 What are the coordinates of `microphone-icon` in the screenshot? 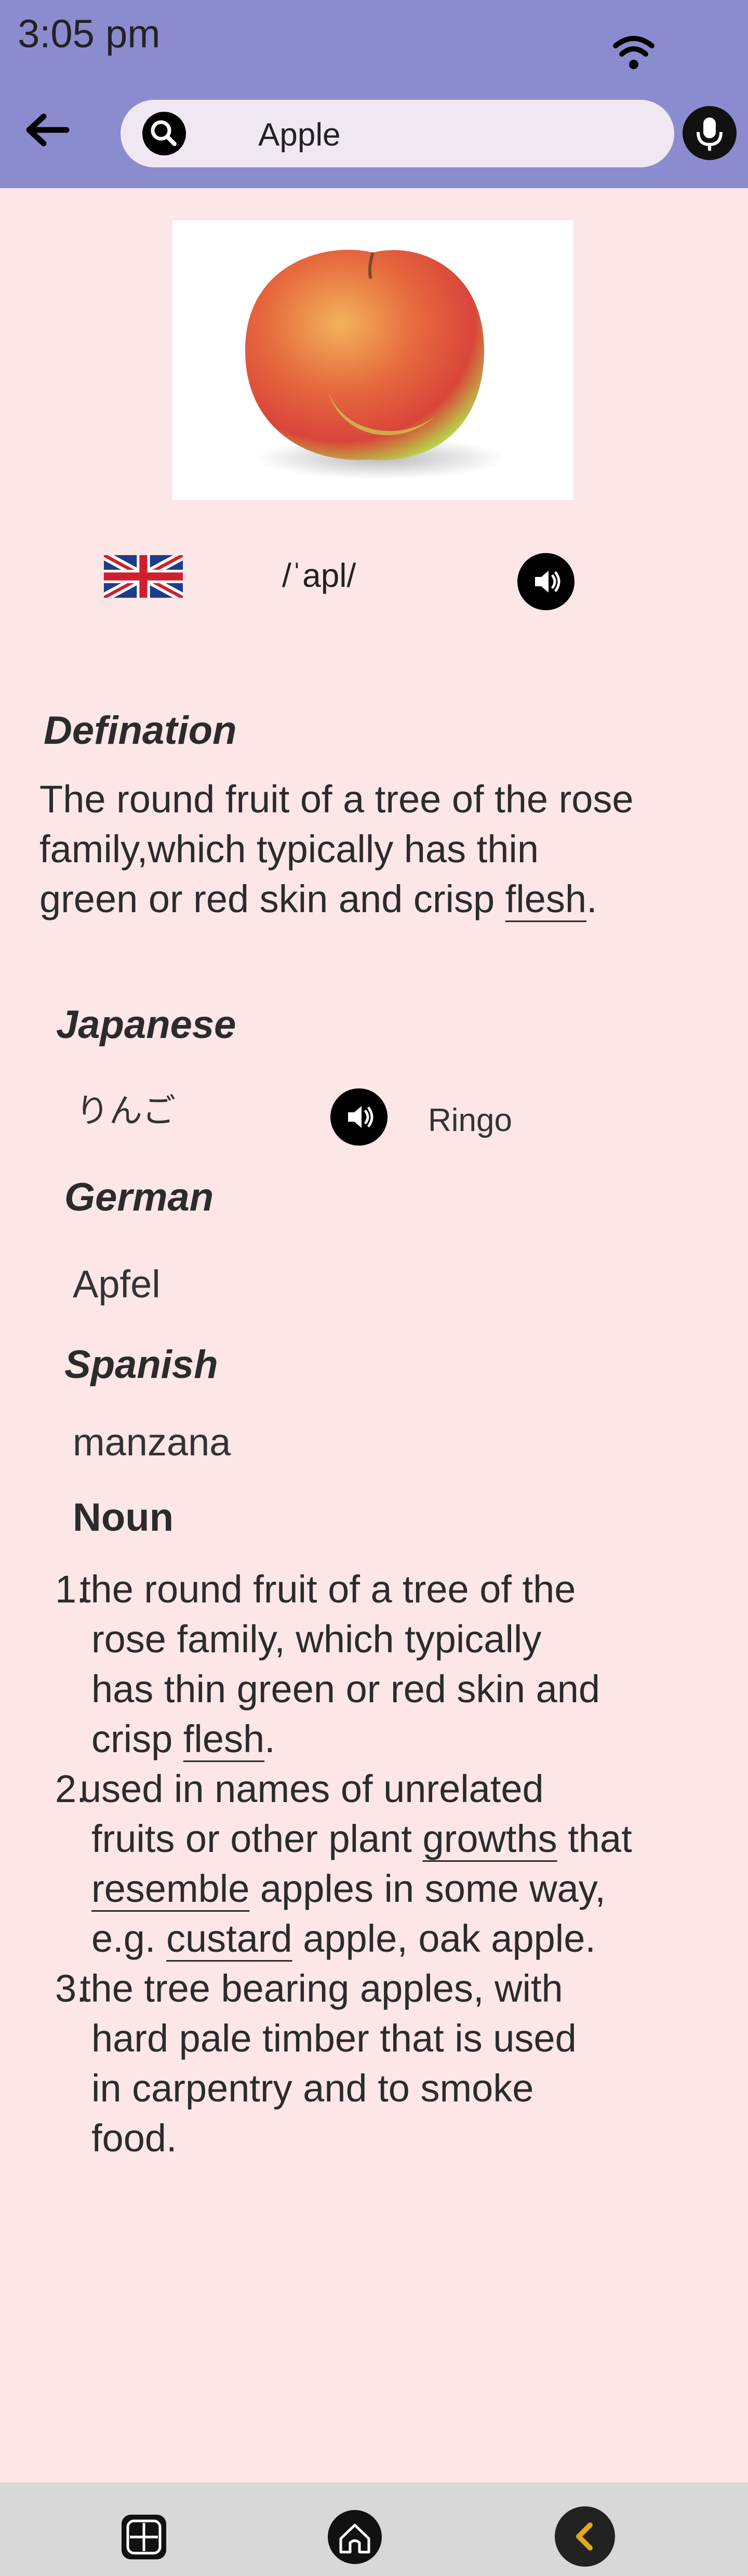 It's located at (710, 133).